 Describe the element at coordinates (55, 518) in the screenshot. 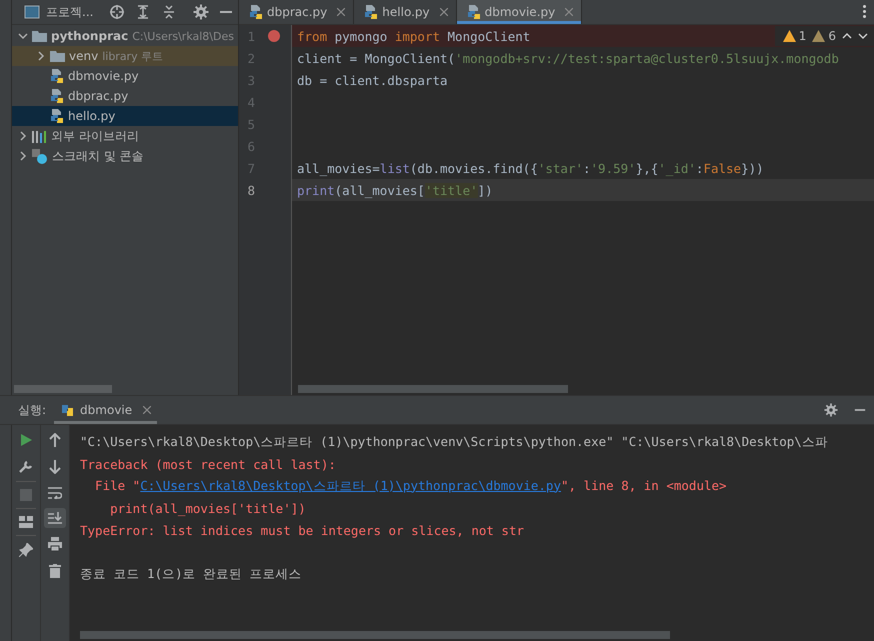

I see `scroll-to-end-button` at that location.